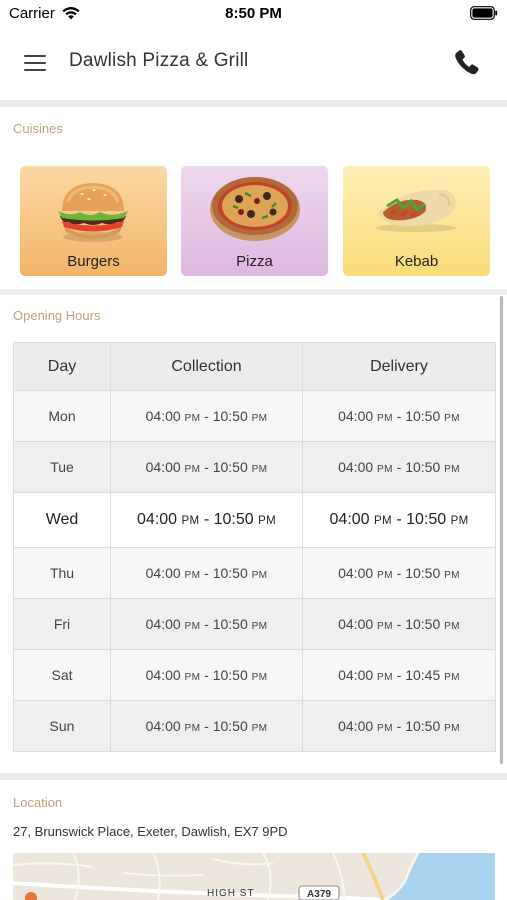  What do you see at coordinates (416, 221) in the screenshot?
I see `cuisine-card-kebab: Kebab` at bounding box center [416, 221].